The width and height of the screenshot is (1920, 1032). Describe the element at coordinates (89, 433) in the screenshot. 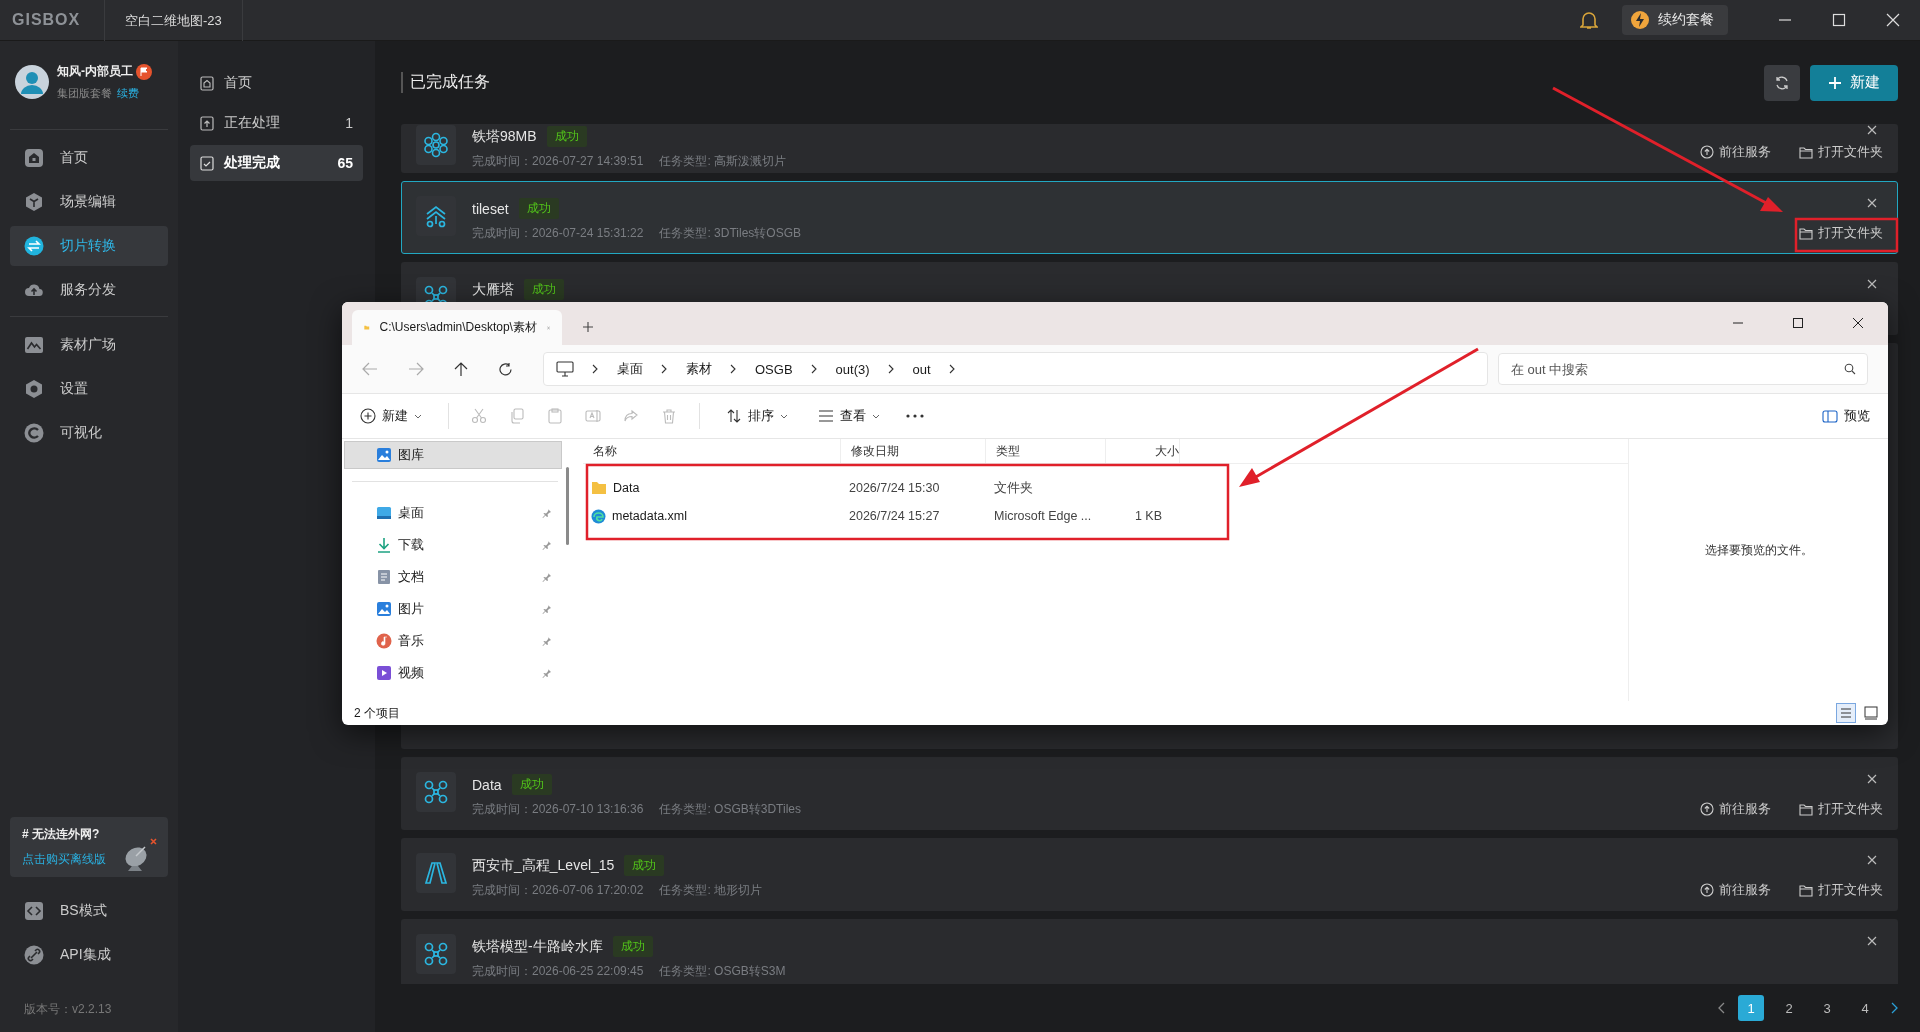

I see `nav-item: 可视化` at that location.